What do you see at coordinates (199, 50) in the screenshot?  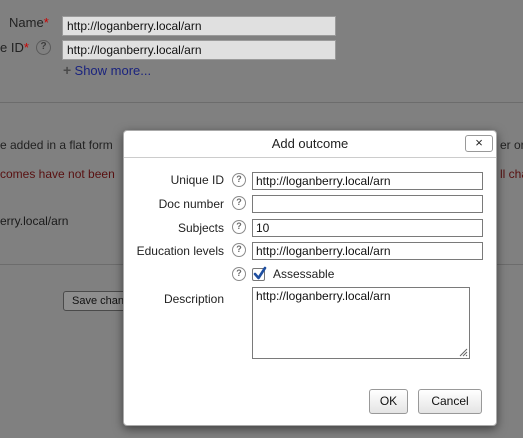 I see `idnumber-input: http://loganberry.local/arn` at bounding box center [199, 50].